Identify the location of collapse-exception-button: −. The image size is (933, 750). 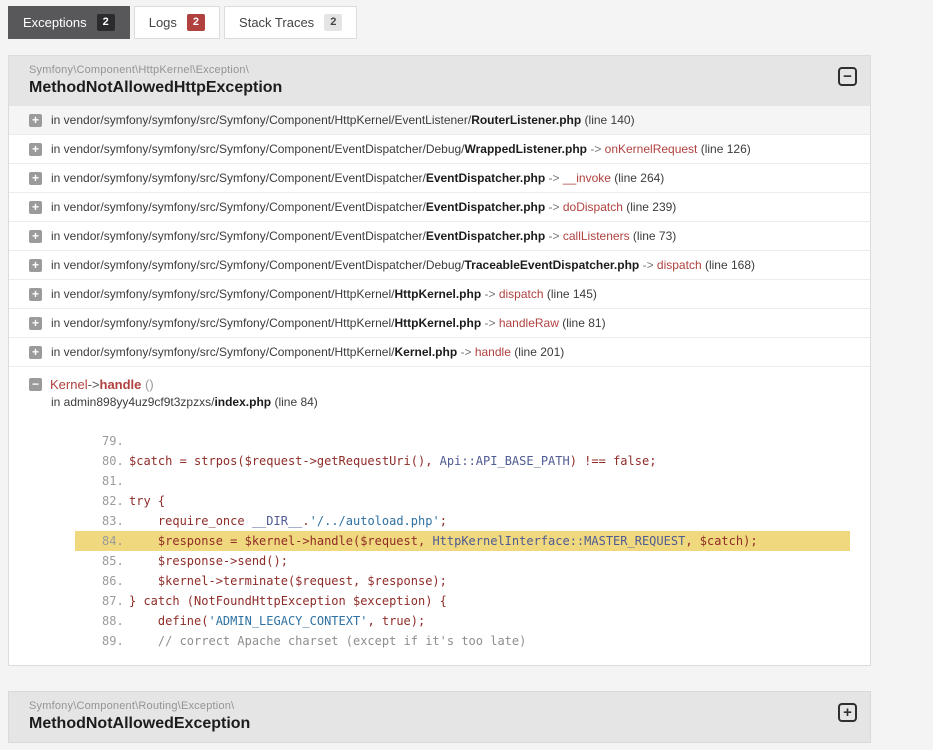
(847, 76).